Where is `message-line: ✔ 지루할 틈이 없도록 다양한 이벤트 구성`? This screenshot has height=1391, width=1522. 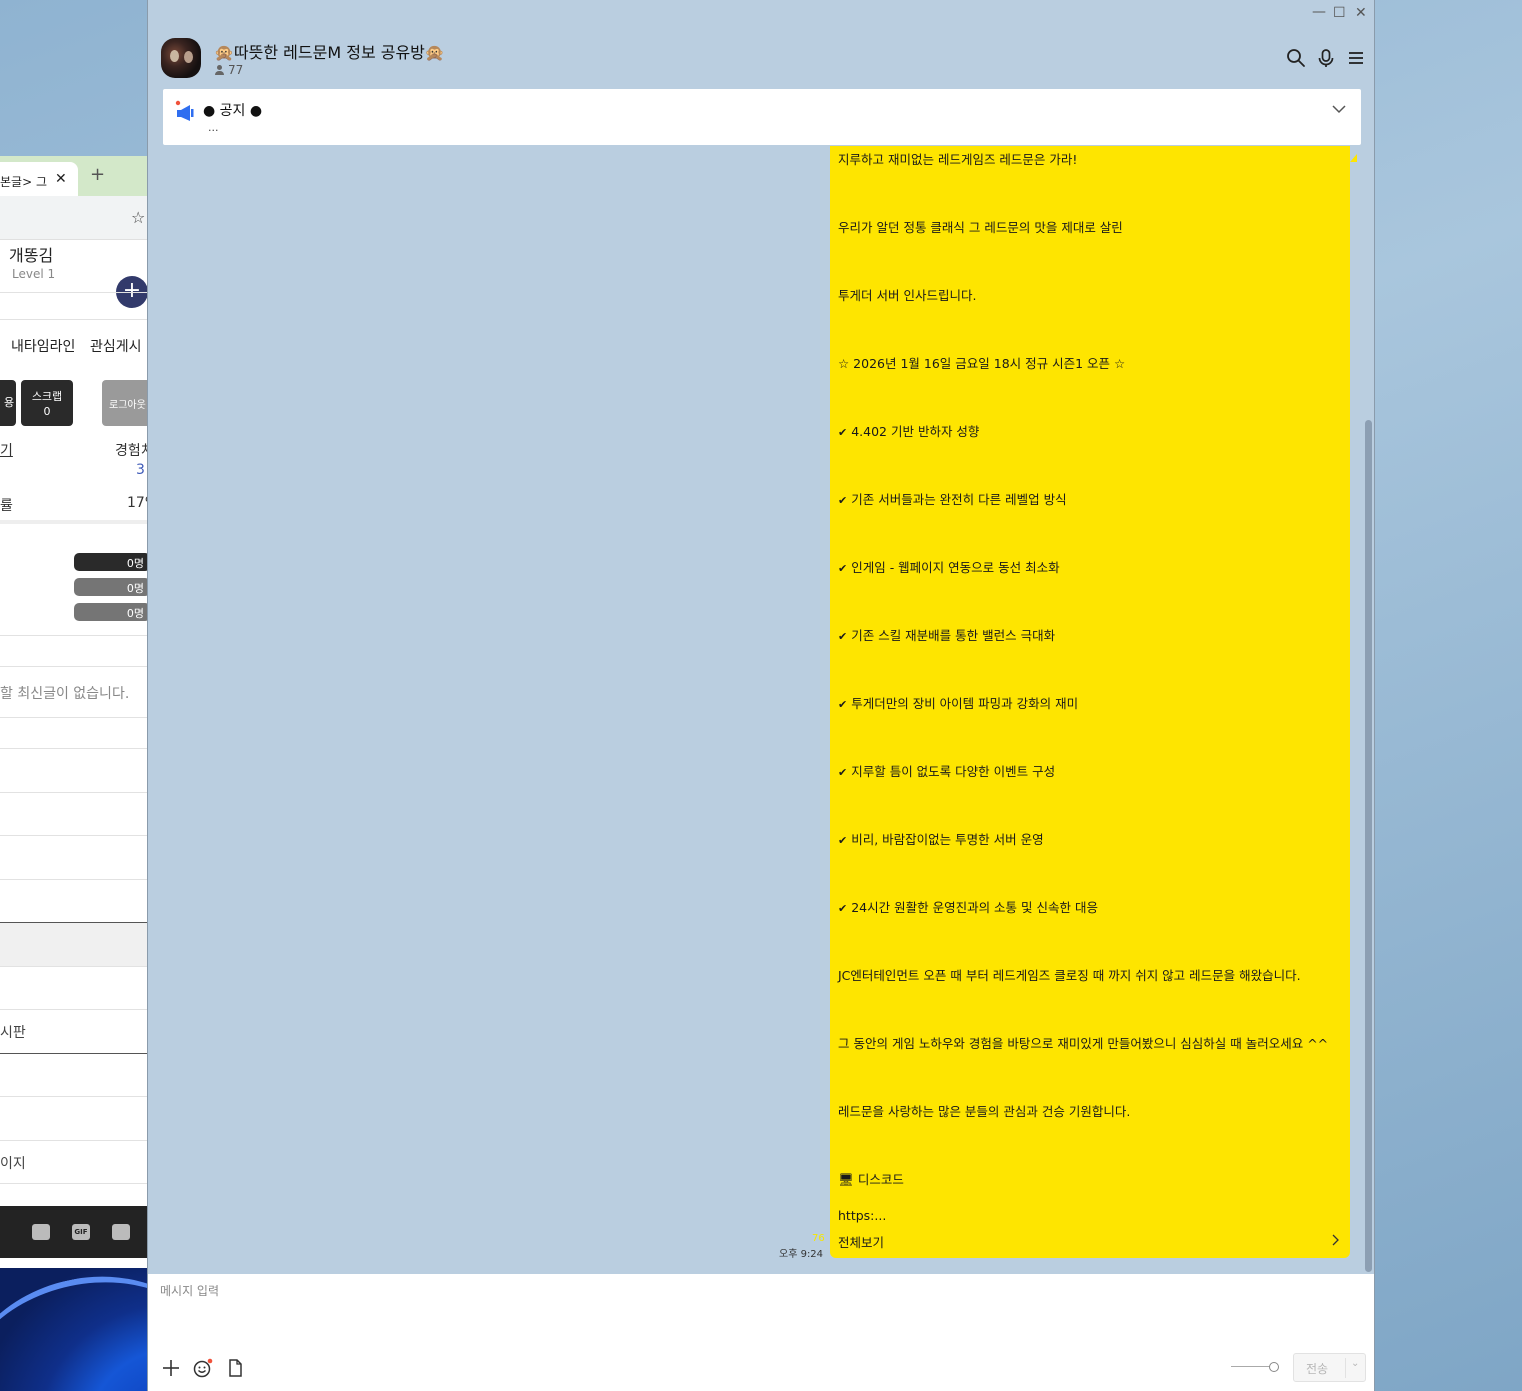
message-line: ✔ 지루할 틈이 없도록 다양한 이벤트 구성 is located at coordinates (1090, 798).